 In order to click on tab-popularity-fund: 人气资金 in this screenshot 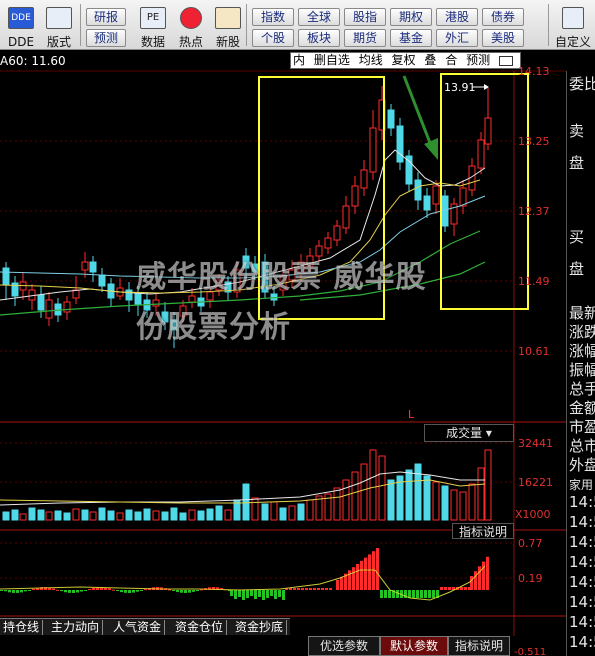, I will do `click(138, 627)`.